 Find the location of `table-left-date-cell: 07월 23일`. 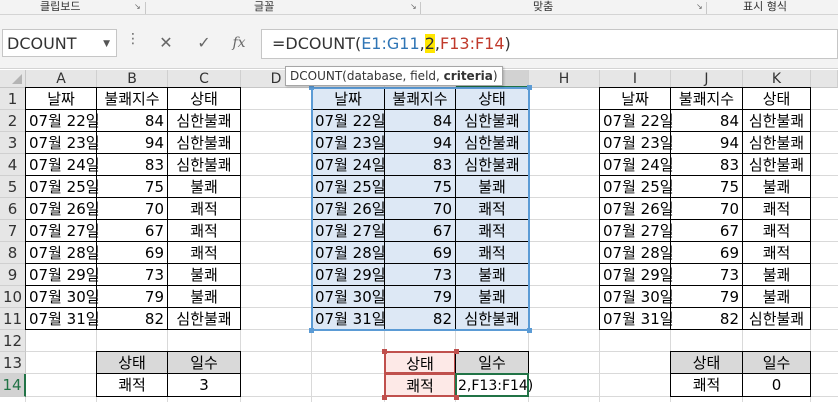

table-left-date-cell: 07월 23일 is located at coordinates (62, 142).